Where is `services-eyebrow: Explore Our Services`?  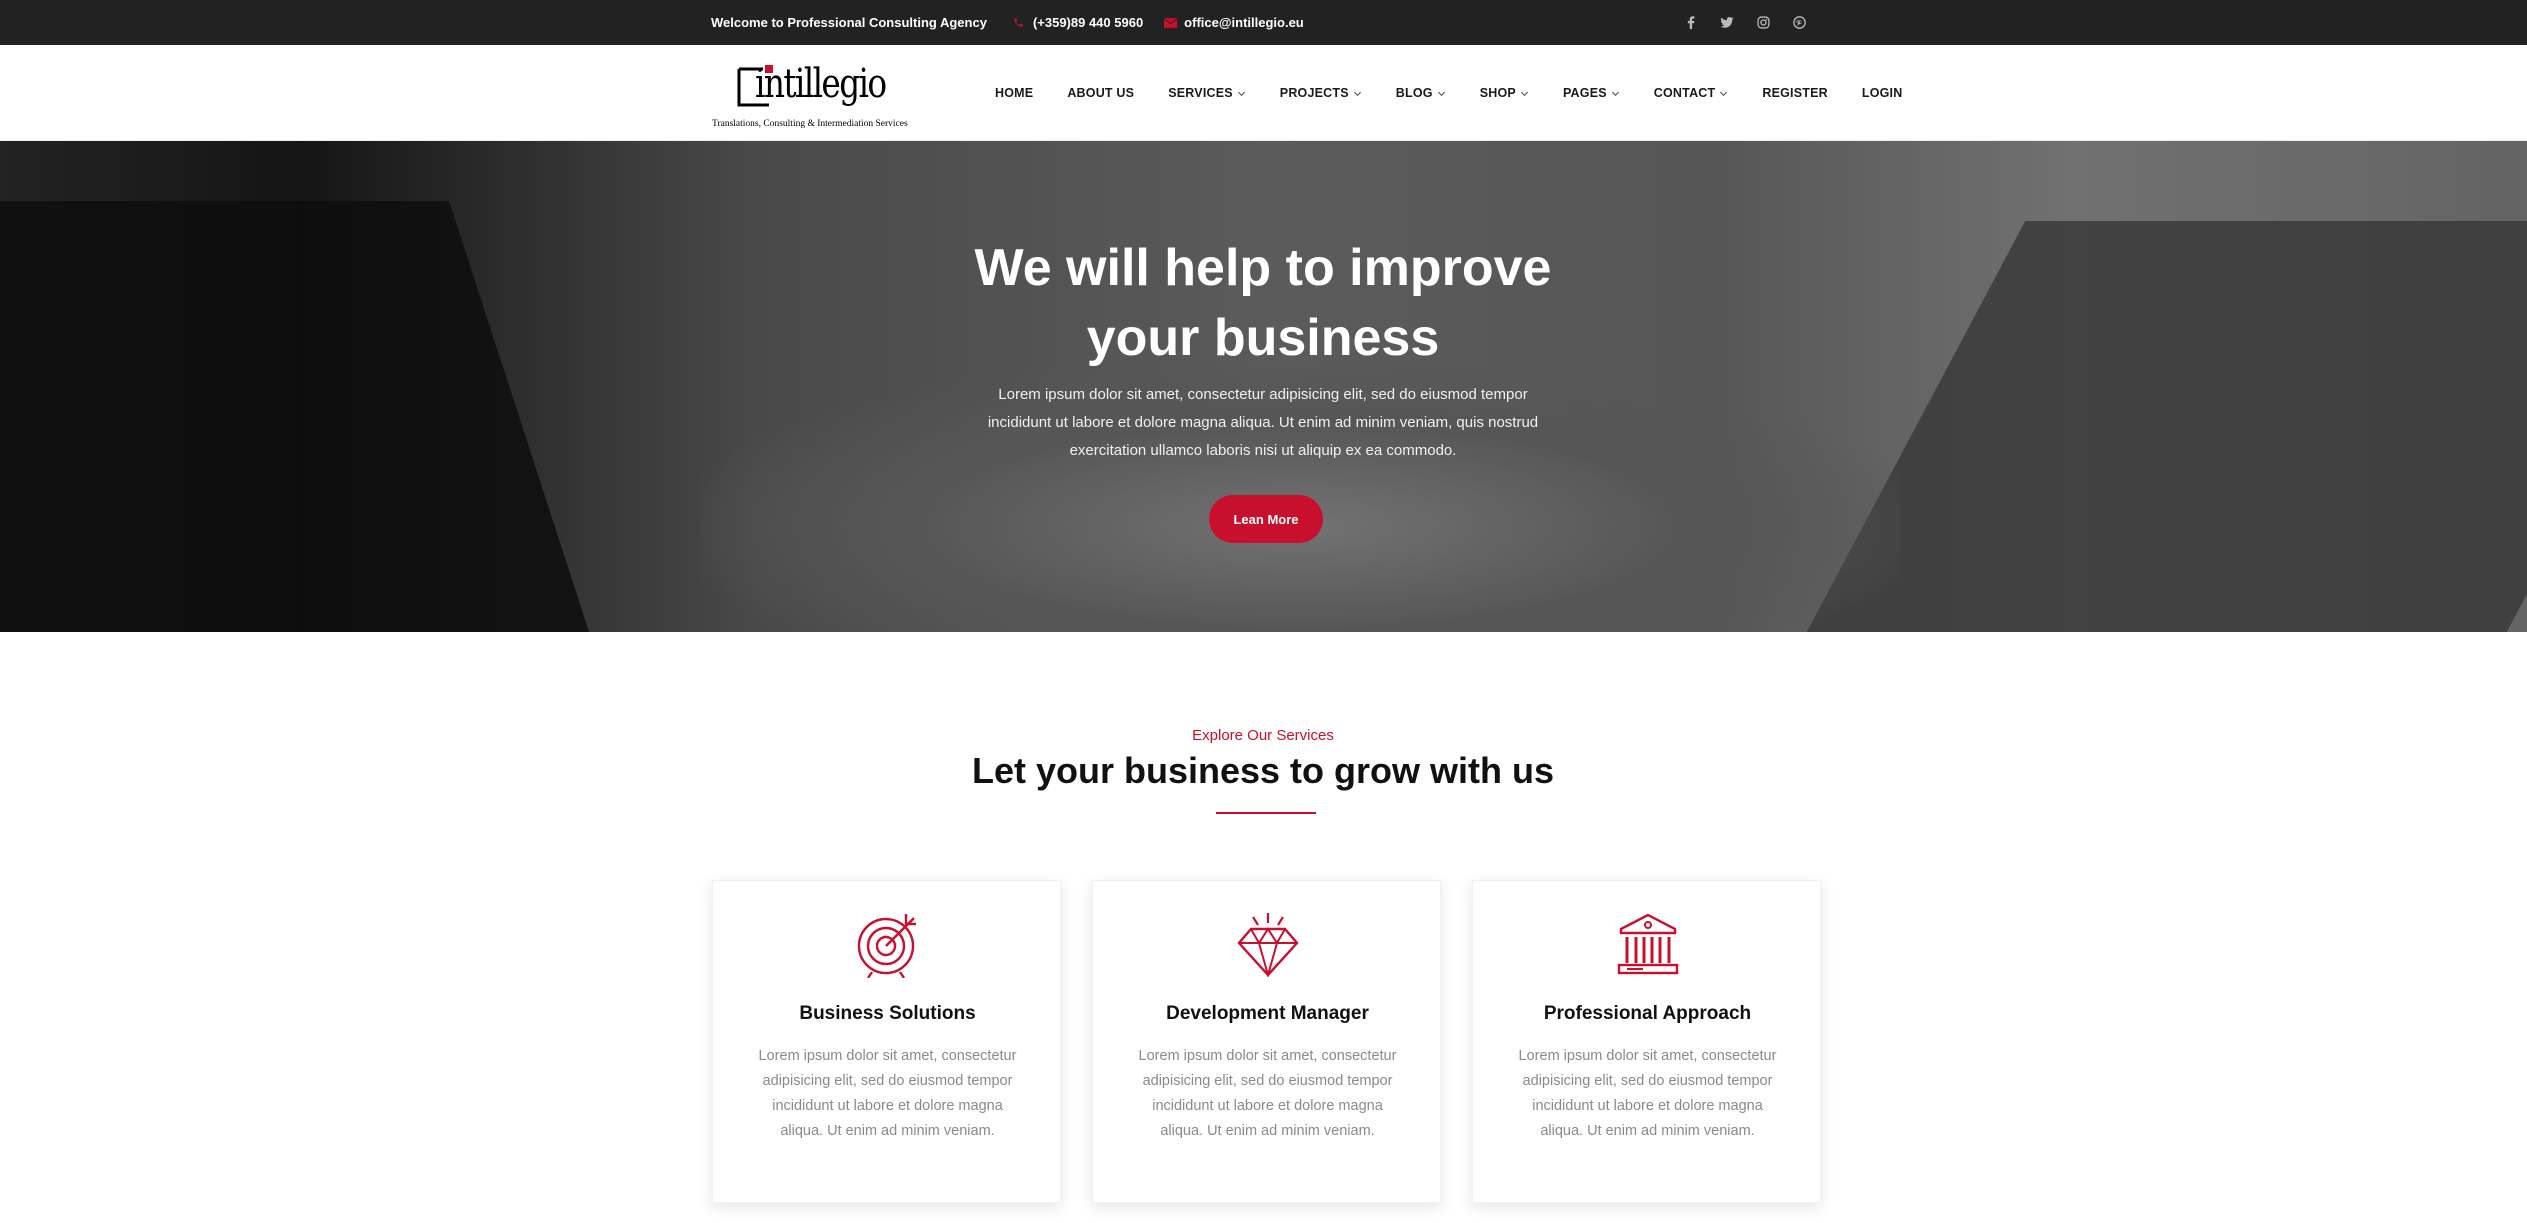
services-eyebrow: Explore Our Services is located at coordinates (1263, 735).